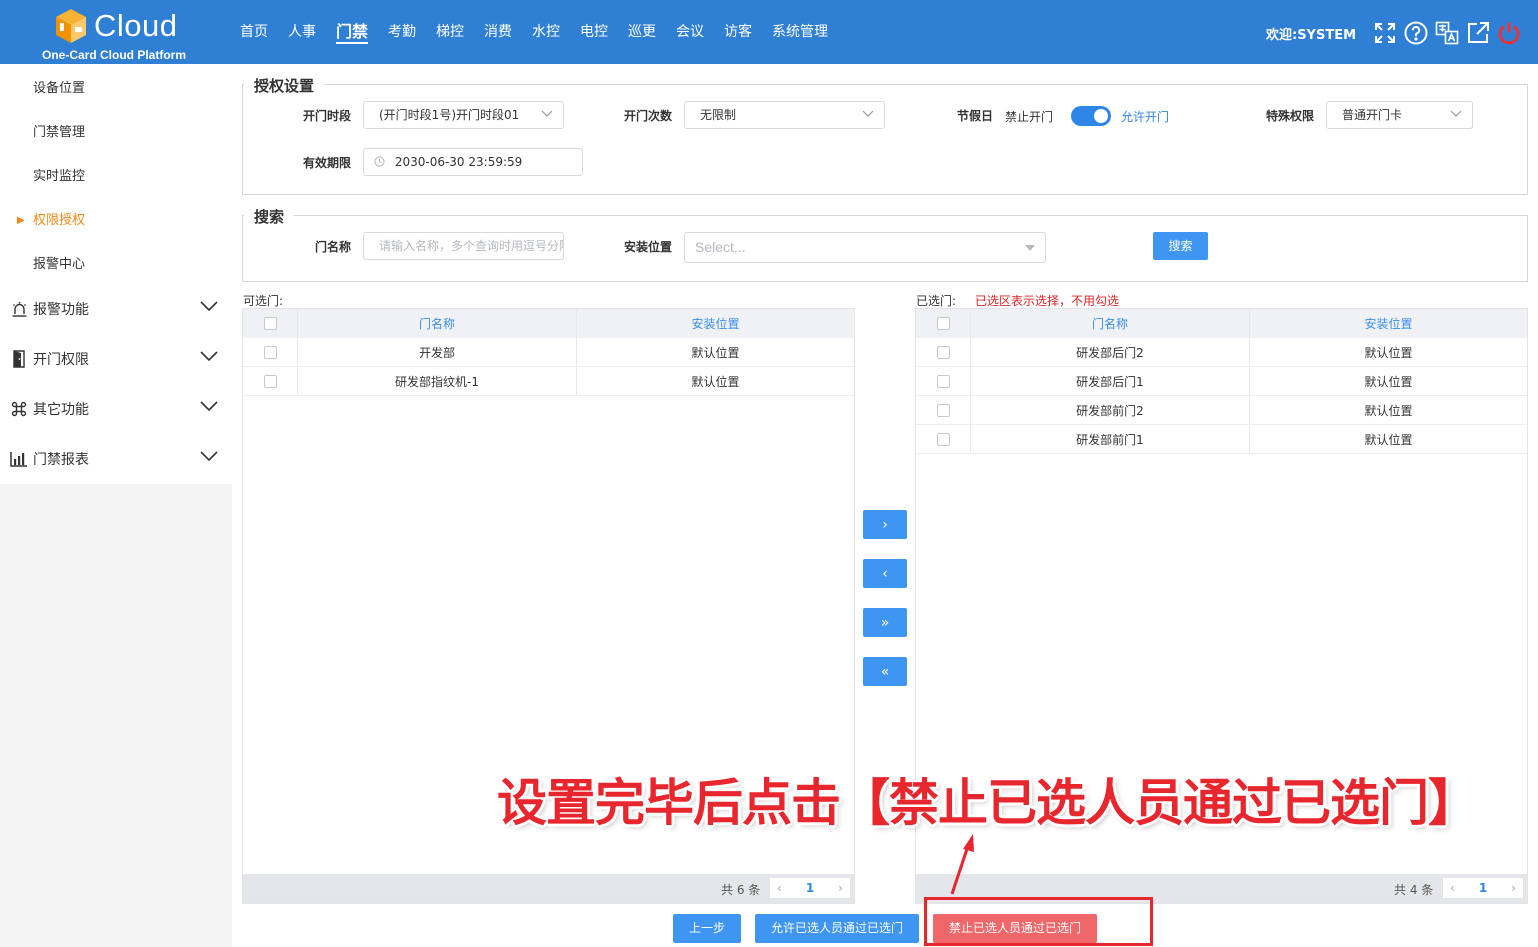 This screenshot has width=1538, height=947. Describe the element at coordinates (1290, 116) in the screenshot. I see `special-permission-label: 特殊权限` at that location.